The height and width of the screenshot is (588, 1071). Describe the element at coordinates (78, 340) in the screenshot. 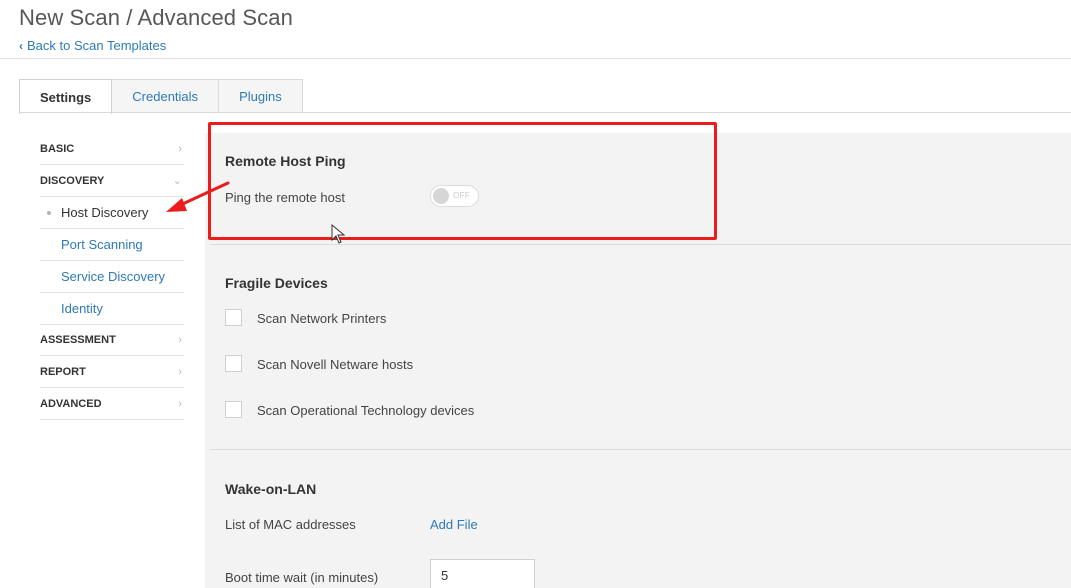

I see `sidebar-item-label: ASSESSMENT` at that location.